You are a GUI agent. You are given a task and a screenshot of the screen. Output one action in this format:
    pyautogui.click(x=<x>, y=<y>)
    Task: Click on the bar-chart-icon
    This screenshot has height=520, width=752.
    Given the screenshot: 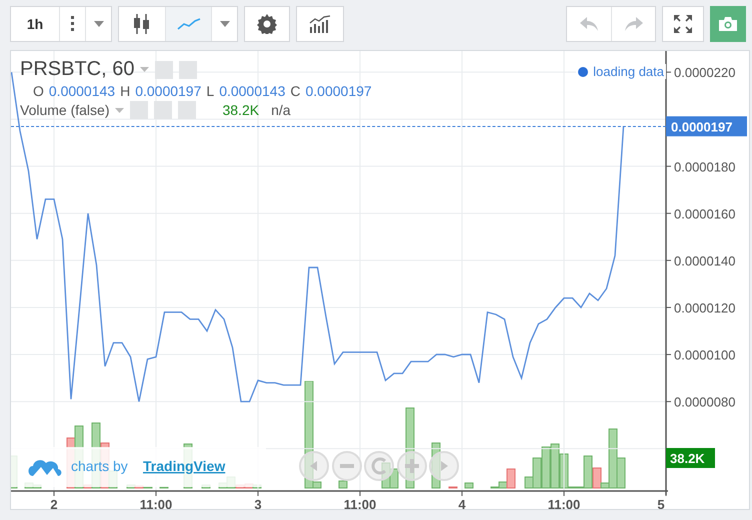 What is the action you would take?
    pyautogui.click(x=320, y=24)
    